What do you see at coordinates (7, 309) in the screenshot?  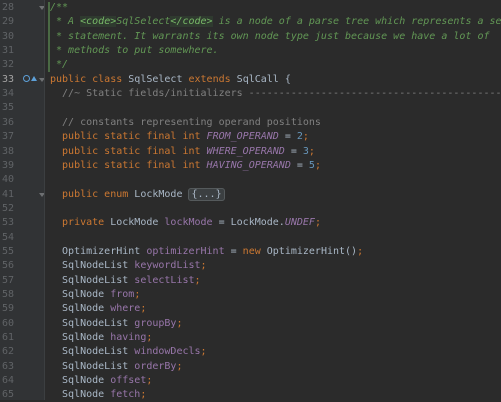 I see `line-number: 59` at bounding box center [7, 309].